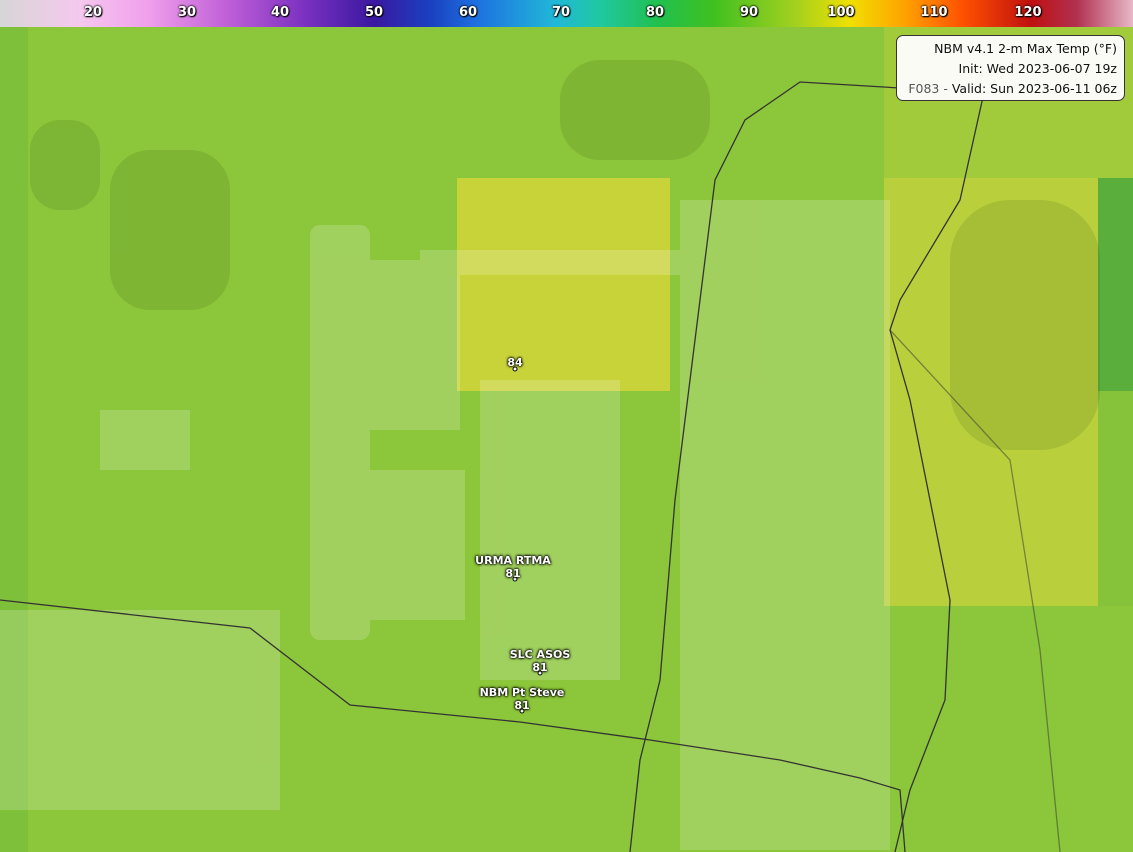  I want to click on station-label-slc-asos: SLC ASOS 81, so click(540, 661).